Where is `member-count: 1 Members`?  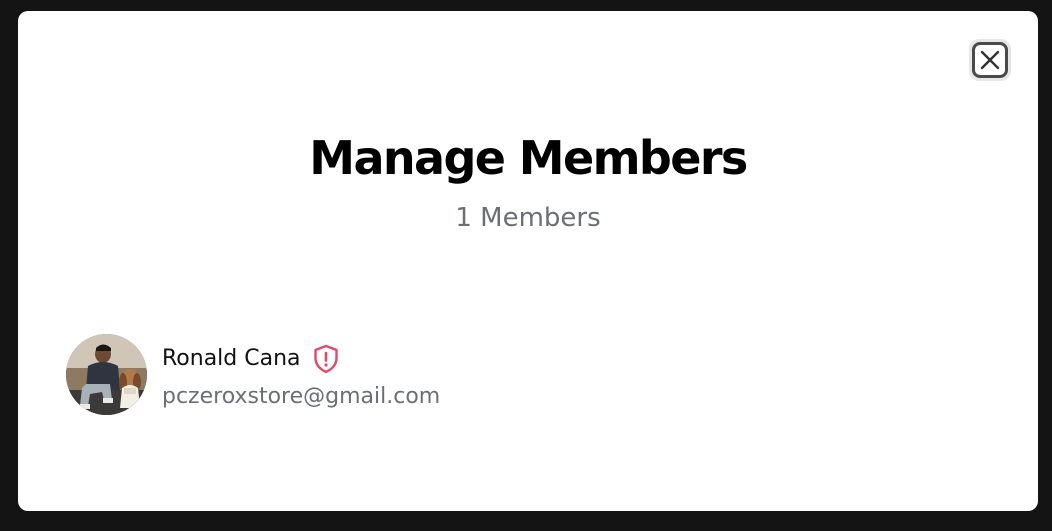
member-count: 1 Members is located at coordinates (528, 218).